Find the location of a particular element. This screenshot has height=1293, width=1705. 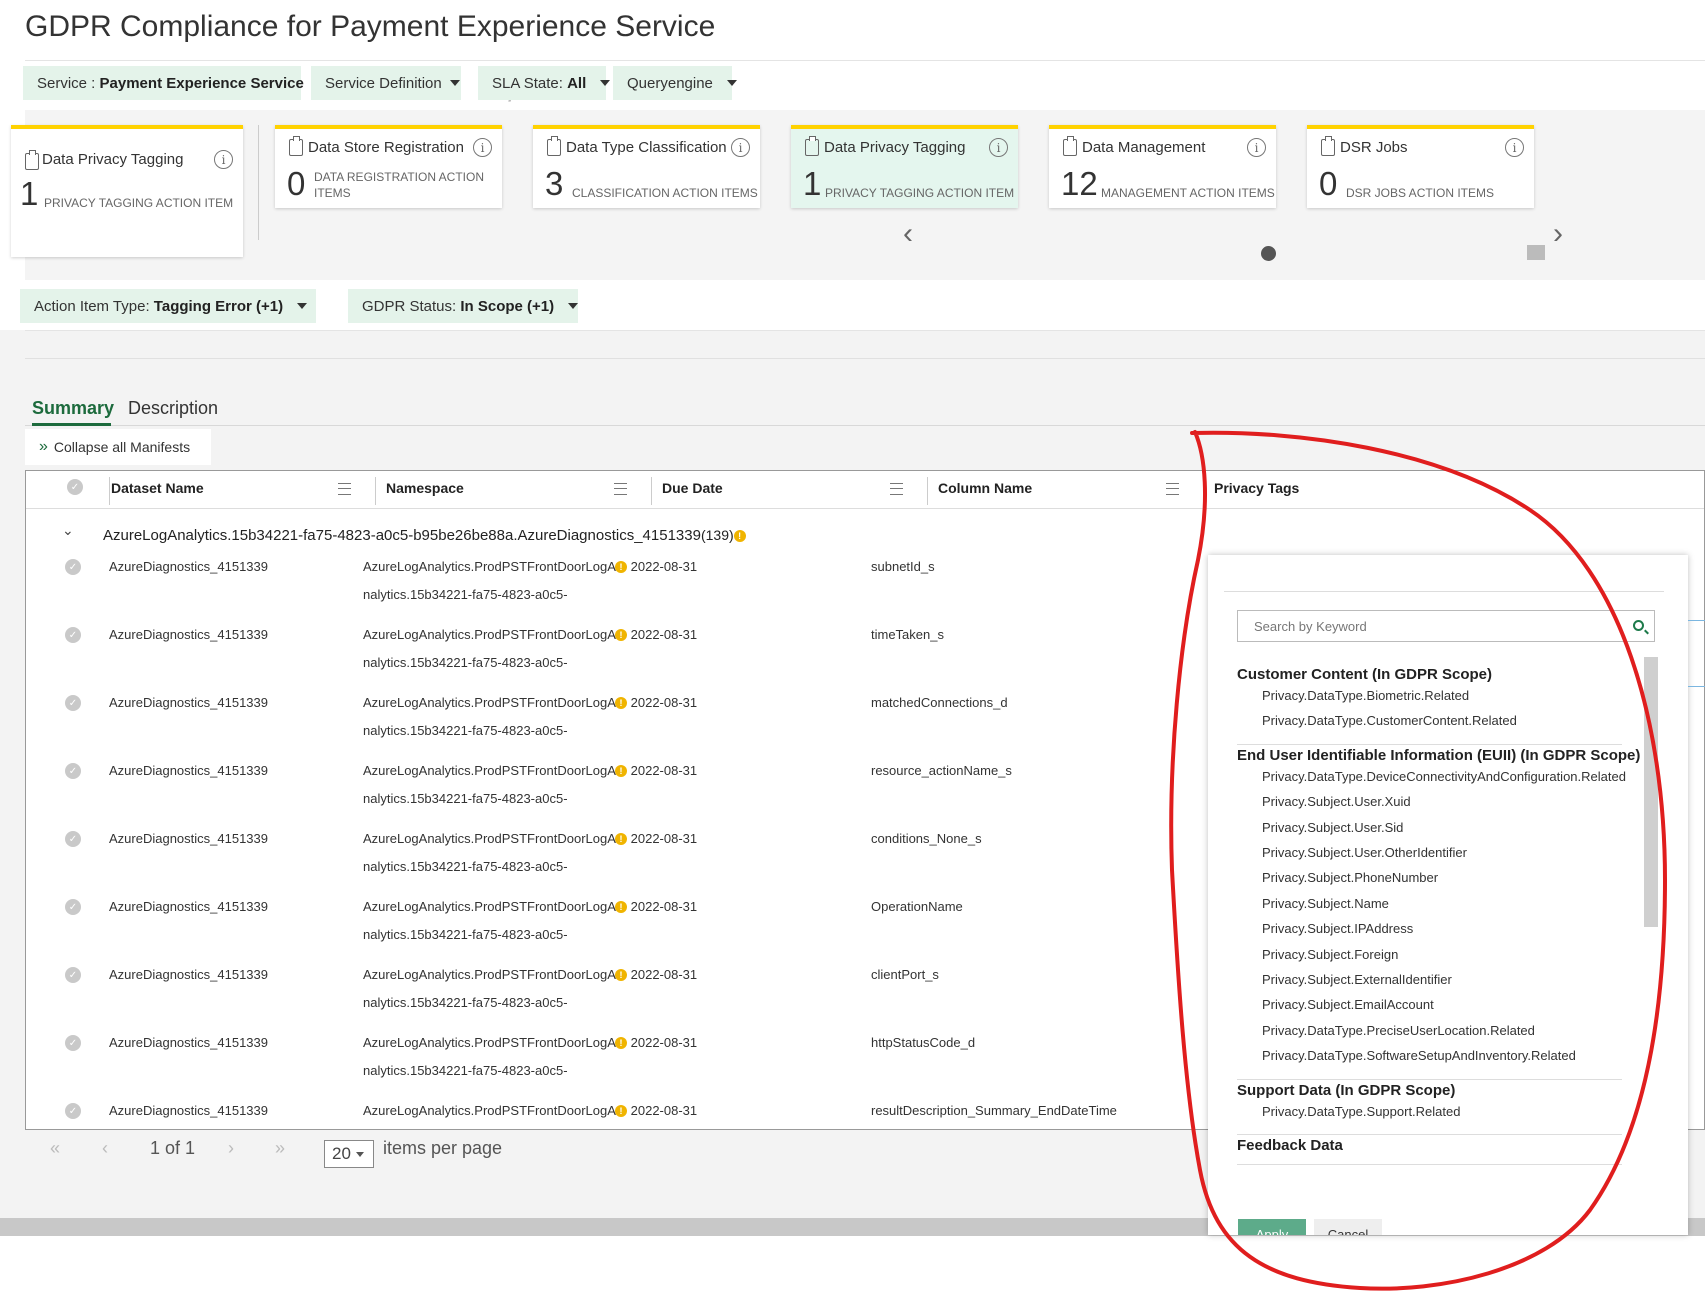

service-filter: Service : Payment Experience Service is located at coordinates (172, 83).